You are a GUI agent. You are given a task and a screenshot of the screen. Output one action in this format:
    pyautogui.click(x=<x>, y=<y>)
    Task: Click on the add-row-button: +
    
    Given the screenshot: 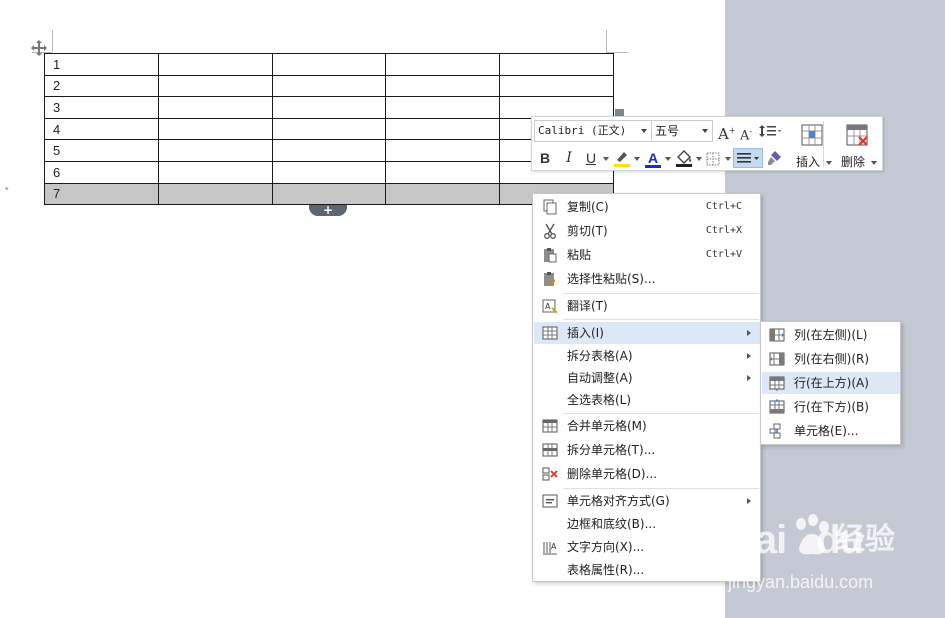 What is the action you would take?
    pyautogui.click(x=328, y=210)
    